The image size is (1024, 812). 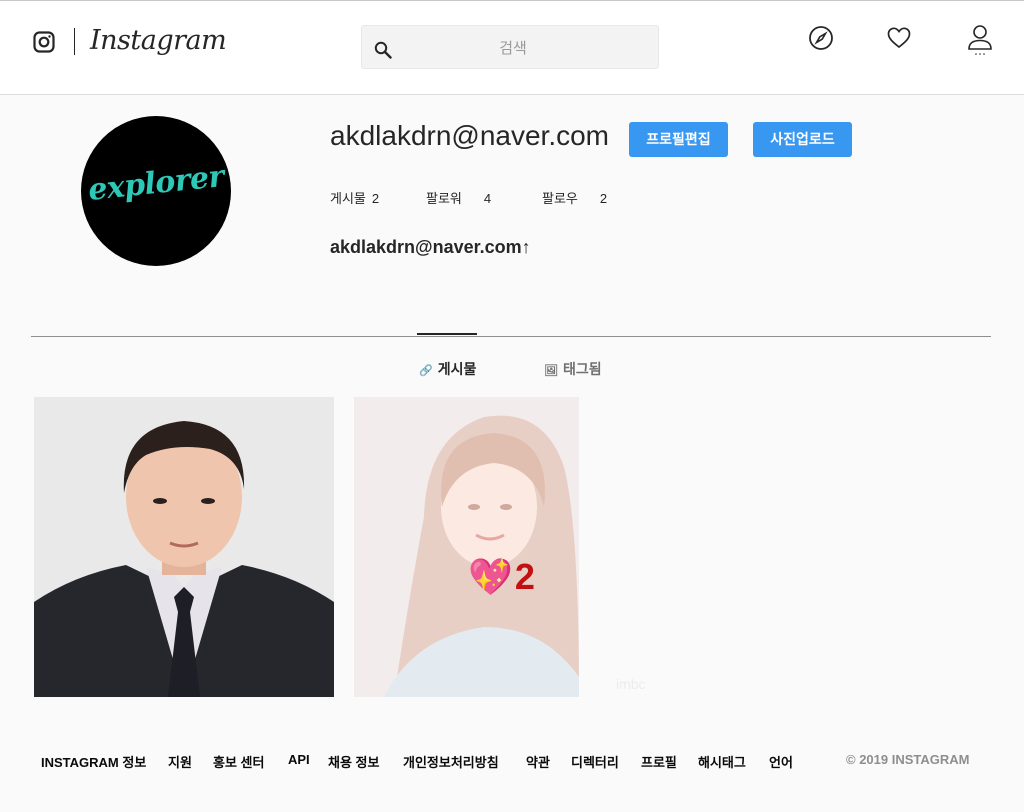 I want to click on instagram-camera-icon, so click(x=44, y=42).